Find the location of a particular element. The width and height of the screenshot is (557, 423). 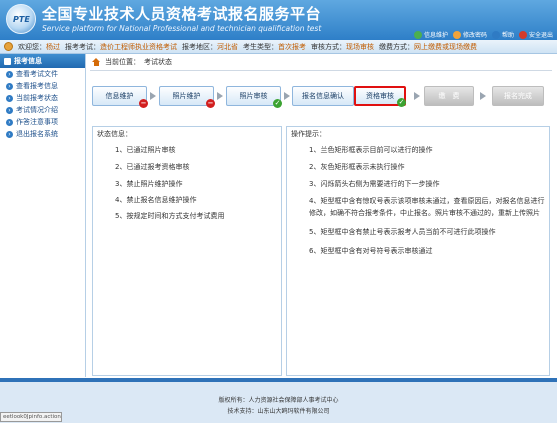

key-icon is located at coordinates (456, 34).